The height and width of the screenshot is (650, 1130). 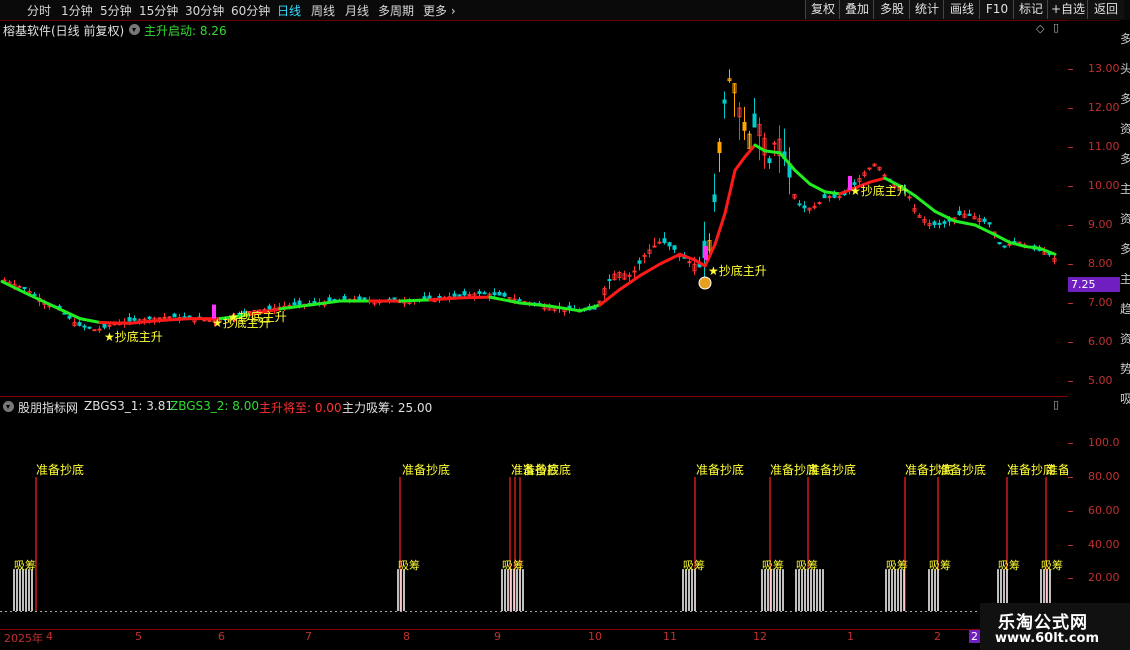 What do you see at coordinates (974, 636) in the screenshot?
I see `date-label: 2` at bounding box center [974, 636].